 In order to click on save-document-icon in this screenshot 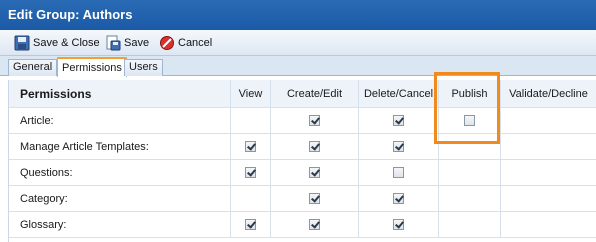, I will do `click(113, 43)`.